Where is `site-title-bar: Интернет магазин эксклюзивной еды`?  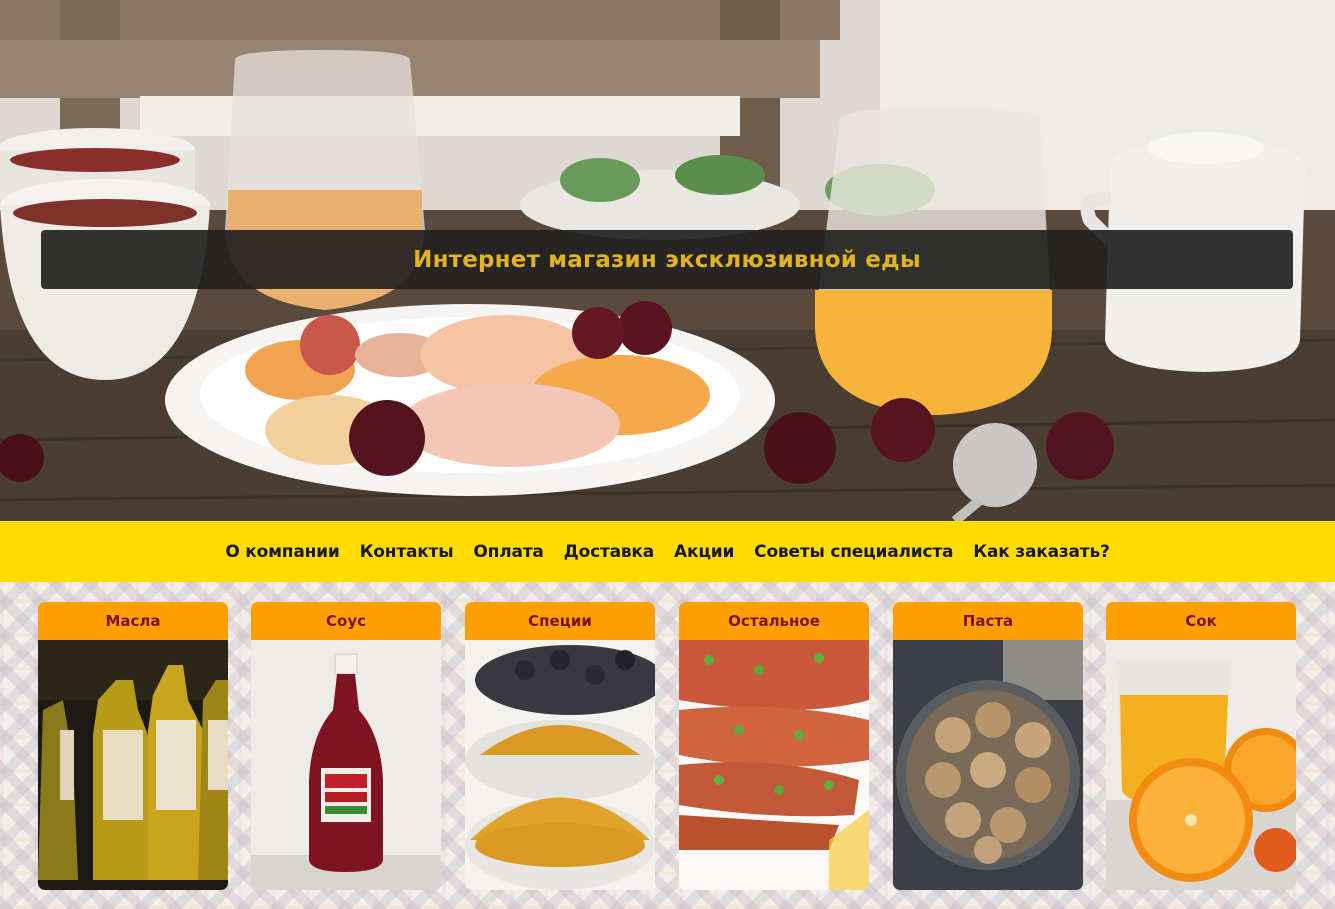 site-title-bar: Интернет магазин эксклюзивной еды is located at coordinates (667, 259).